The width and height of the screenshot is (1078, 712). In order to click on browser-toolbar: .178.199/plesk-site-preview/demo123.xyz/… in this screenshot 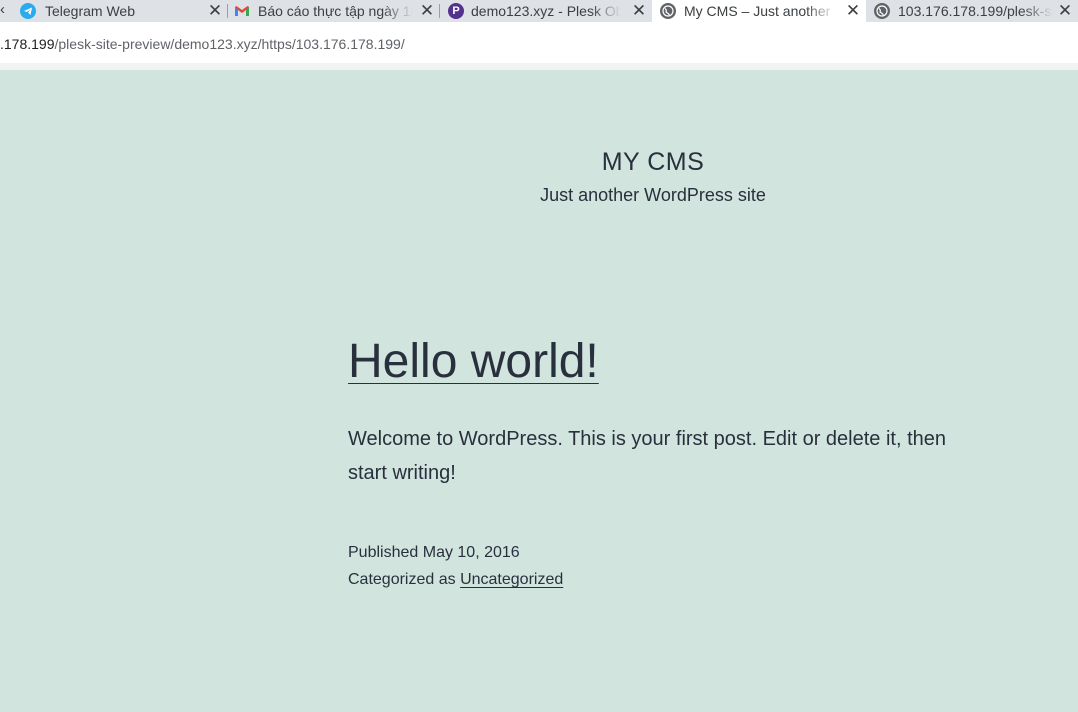, I will do `click(539, 46)`.